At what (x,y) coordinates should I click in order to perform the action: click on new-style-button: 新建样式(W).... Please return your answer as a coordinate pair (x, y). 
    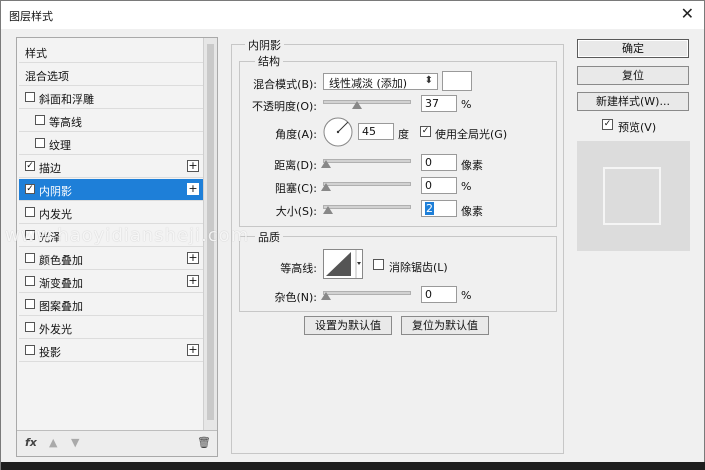
    Looking at the image, I should click on (633, 101).